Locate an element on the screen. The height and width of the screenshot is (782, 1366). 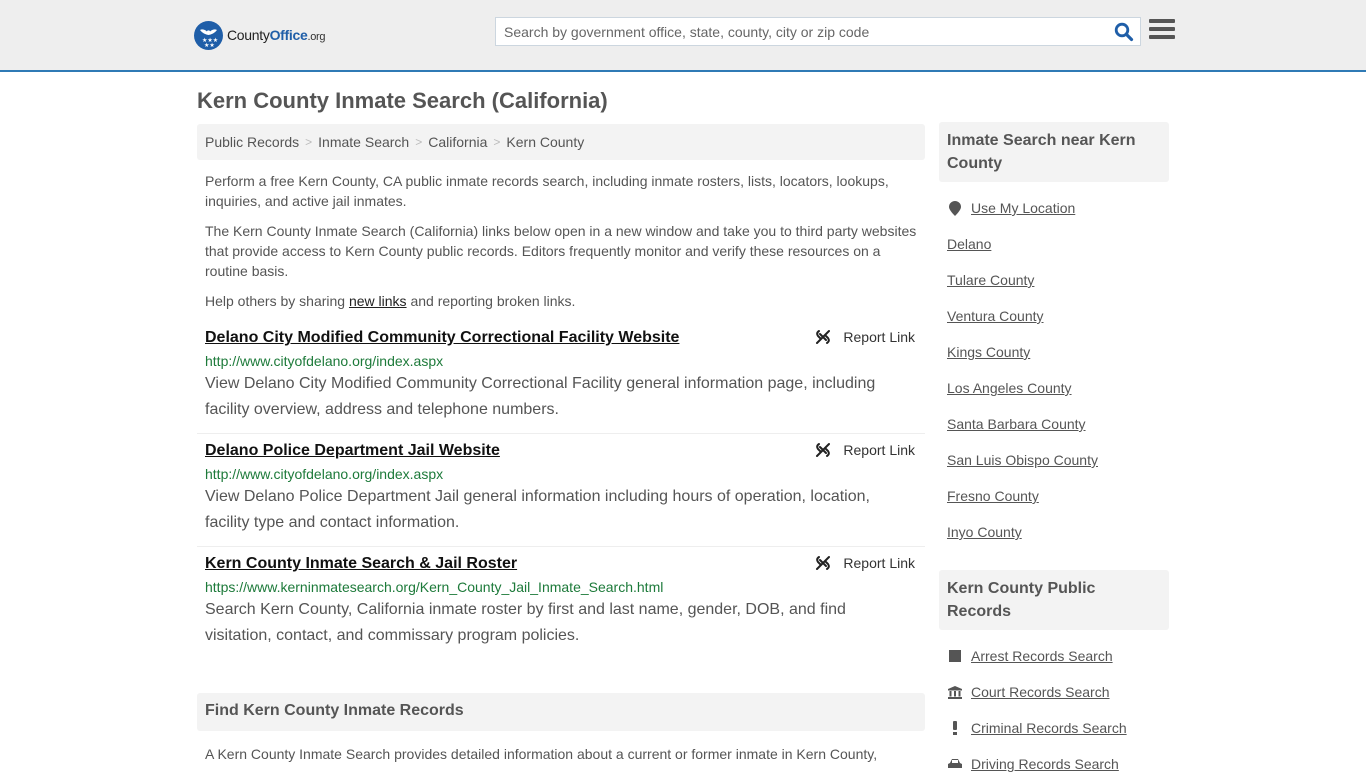
resource-link-title: Delano Police Department Jail Website is located at coordinates (352, 451).